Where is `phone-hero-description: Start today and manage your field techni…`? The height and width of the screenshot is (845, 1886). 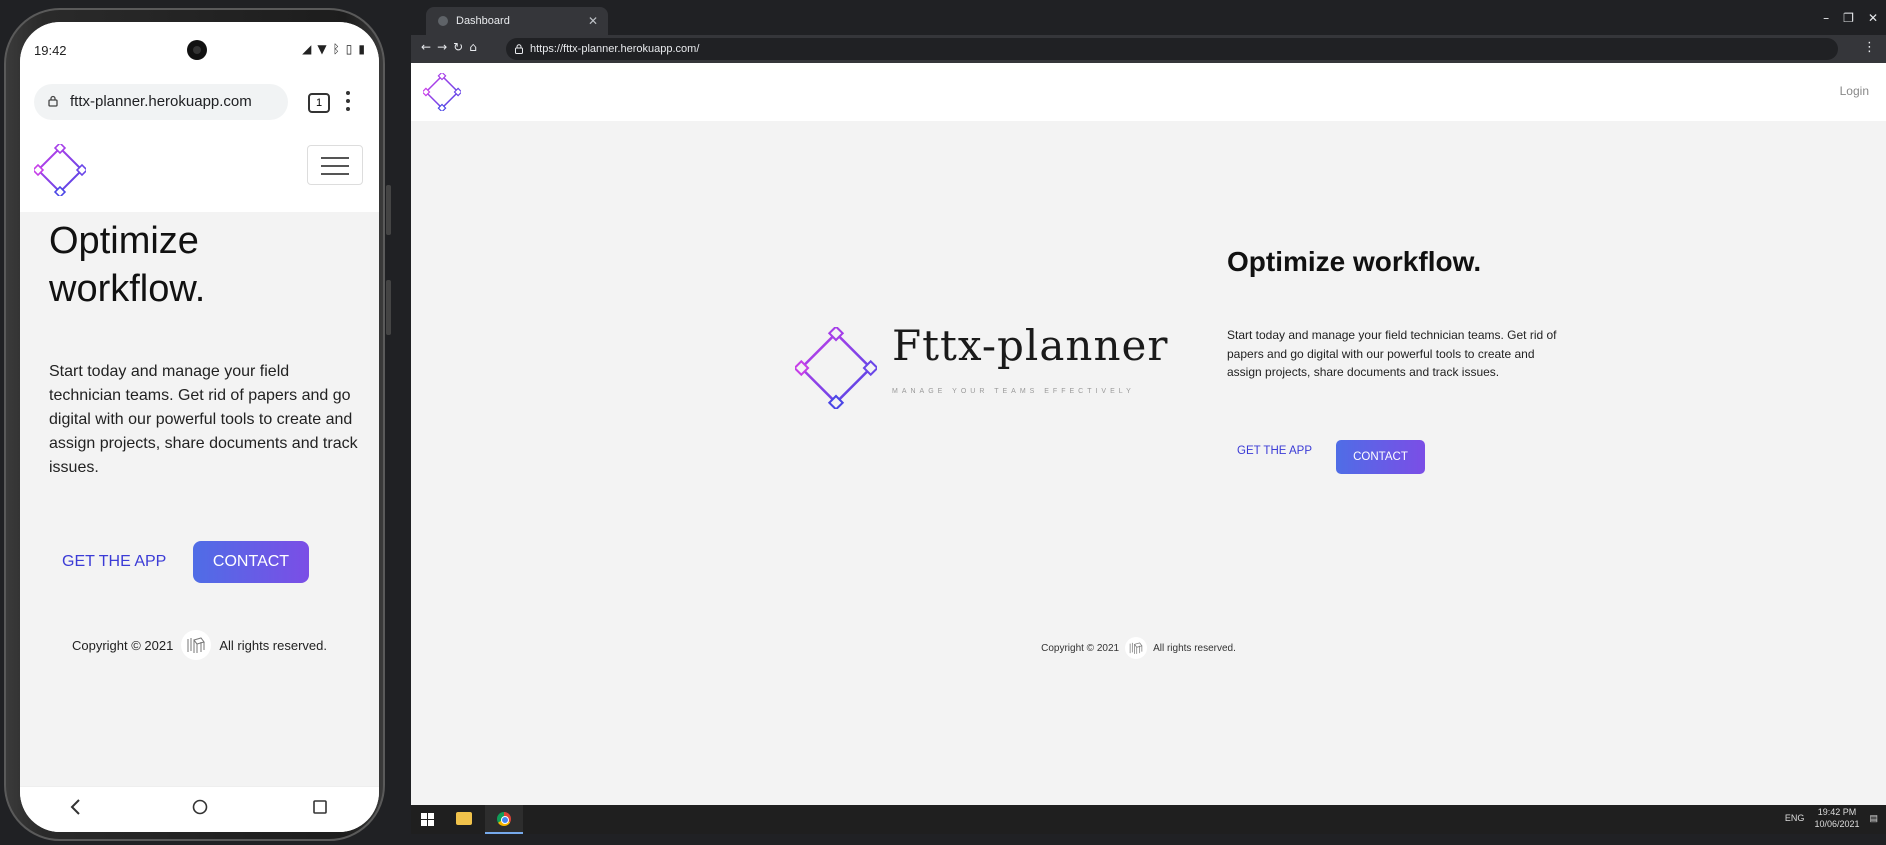
phone-hero-description: Start today and manage your field techni… is located at coordinates (203, 419).